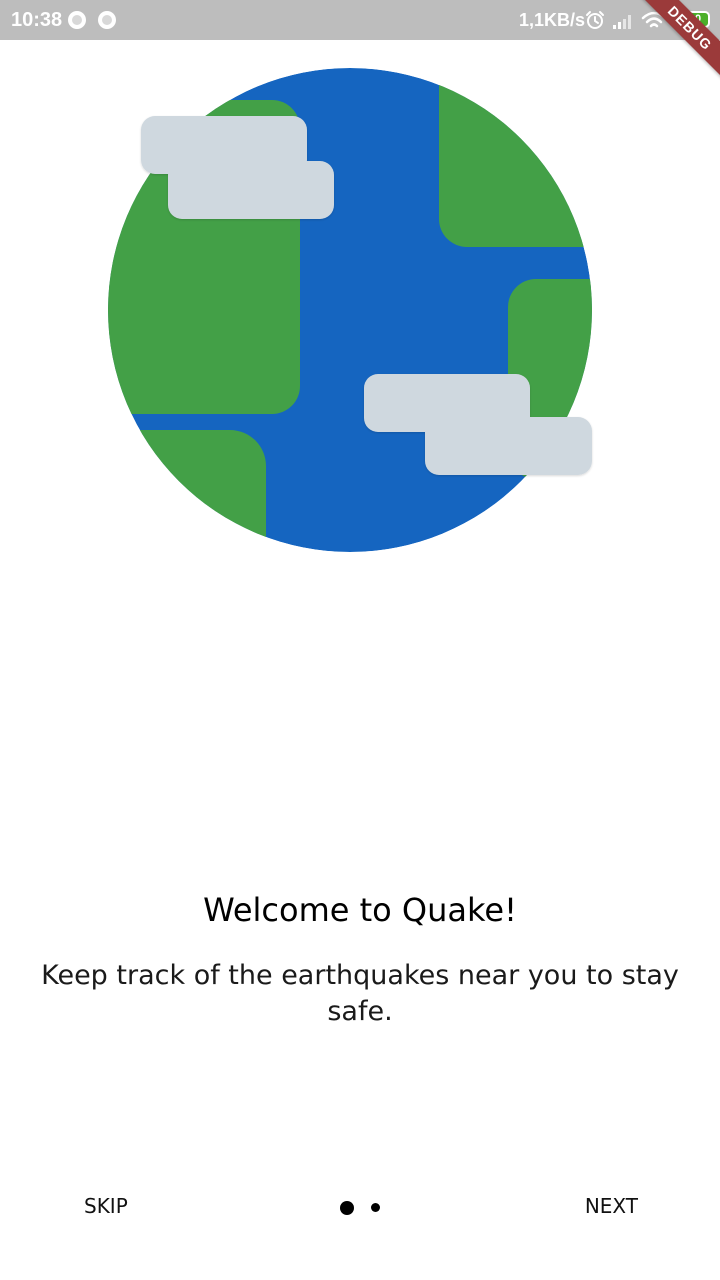  I want to click on network-speed: 1,1KB/s, so click(552, 20).